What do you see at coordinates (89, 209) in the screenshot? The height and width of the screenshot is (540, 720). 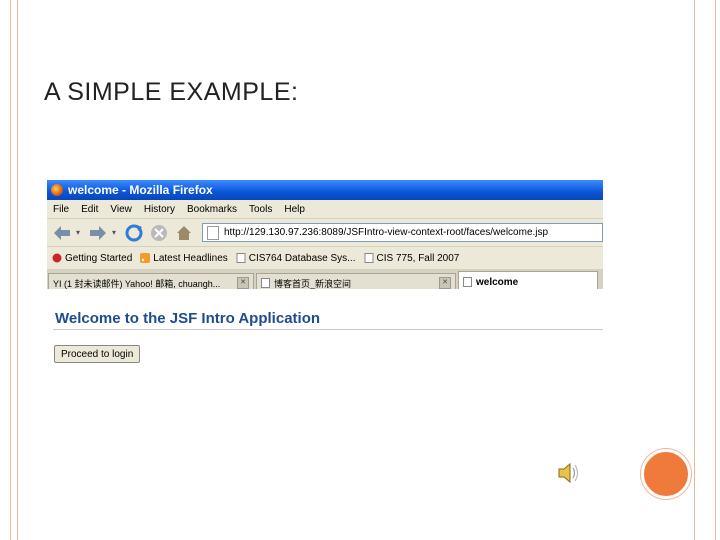 I see `menu-edit: Edit` at bounding box center [89, 209].